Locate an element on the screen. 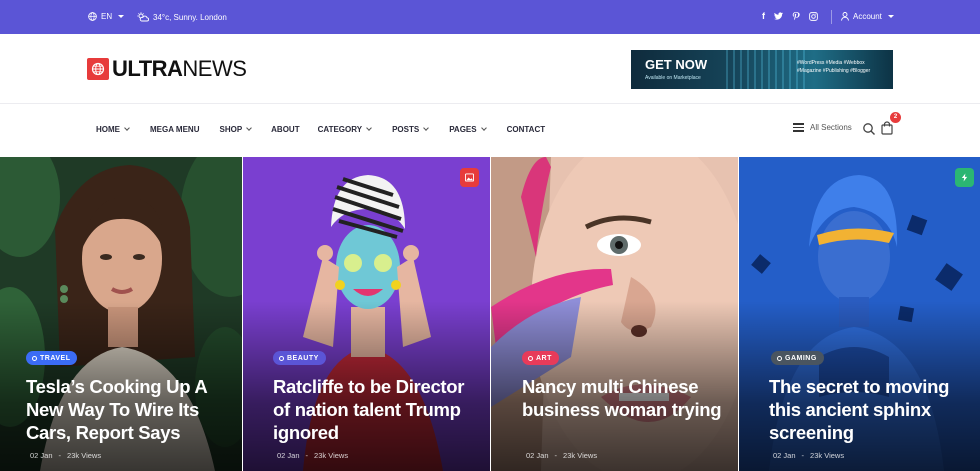 This screenshot has height=471, width=980. user-icon is located at coordinates (845, 16).